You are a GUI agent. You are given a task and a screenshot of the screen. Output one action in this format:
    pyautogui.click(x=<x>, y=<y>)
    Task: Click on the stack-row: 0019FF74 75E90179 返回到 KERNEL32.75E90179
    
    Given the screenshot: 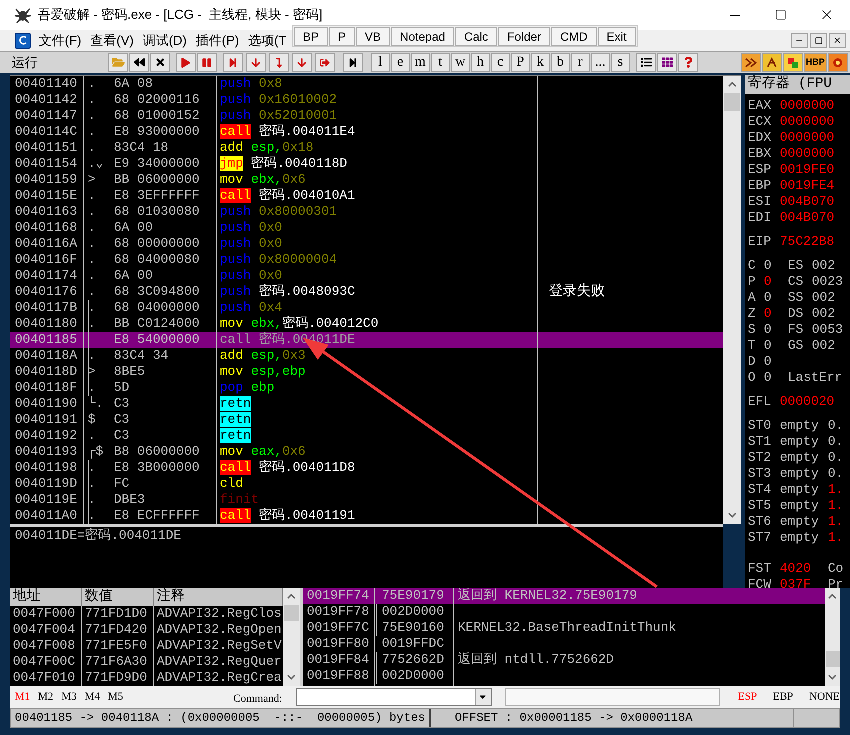 What is the action you would take?
    pyautogui.click(x=564, y=596)
    